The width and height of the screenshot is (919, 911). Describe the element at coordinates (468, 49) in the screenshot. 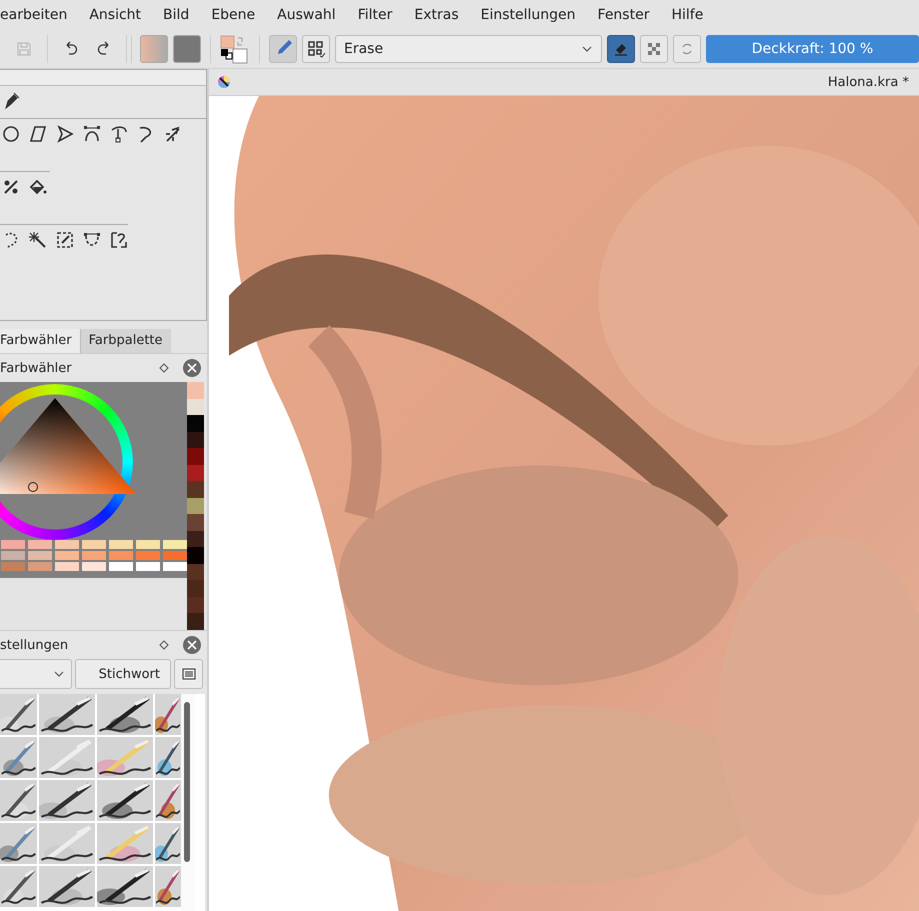

I see `blend-mode-dropdown: Erase` at that location.